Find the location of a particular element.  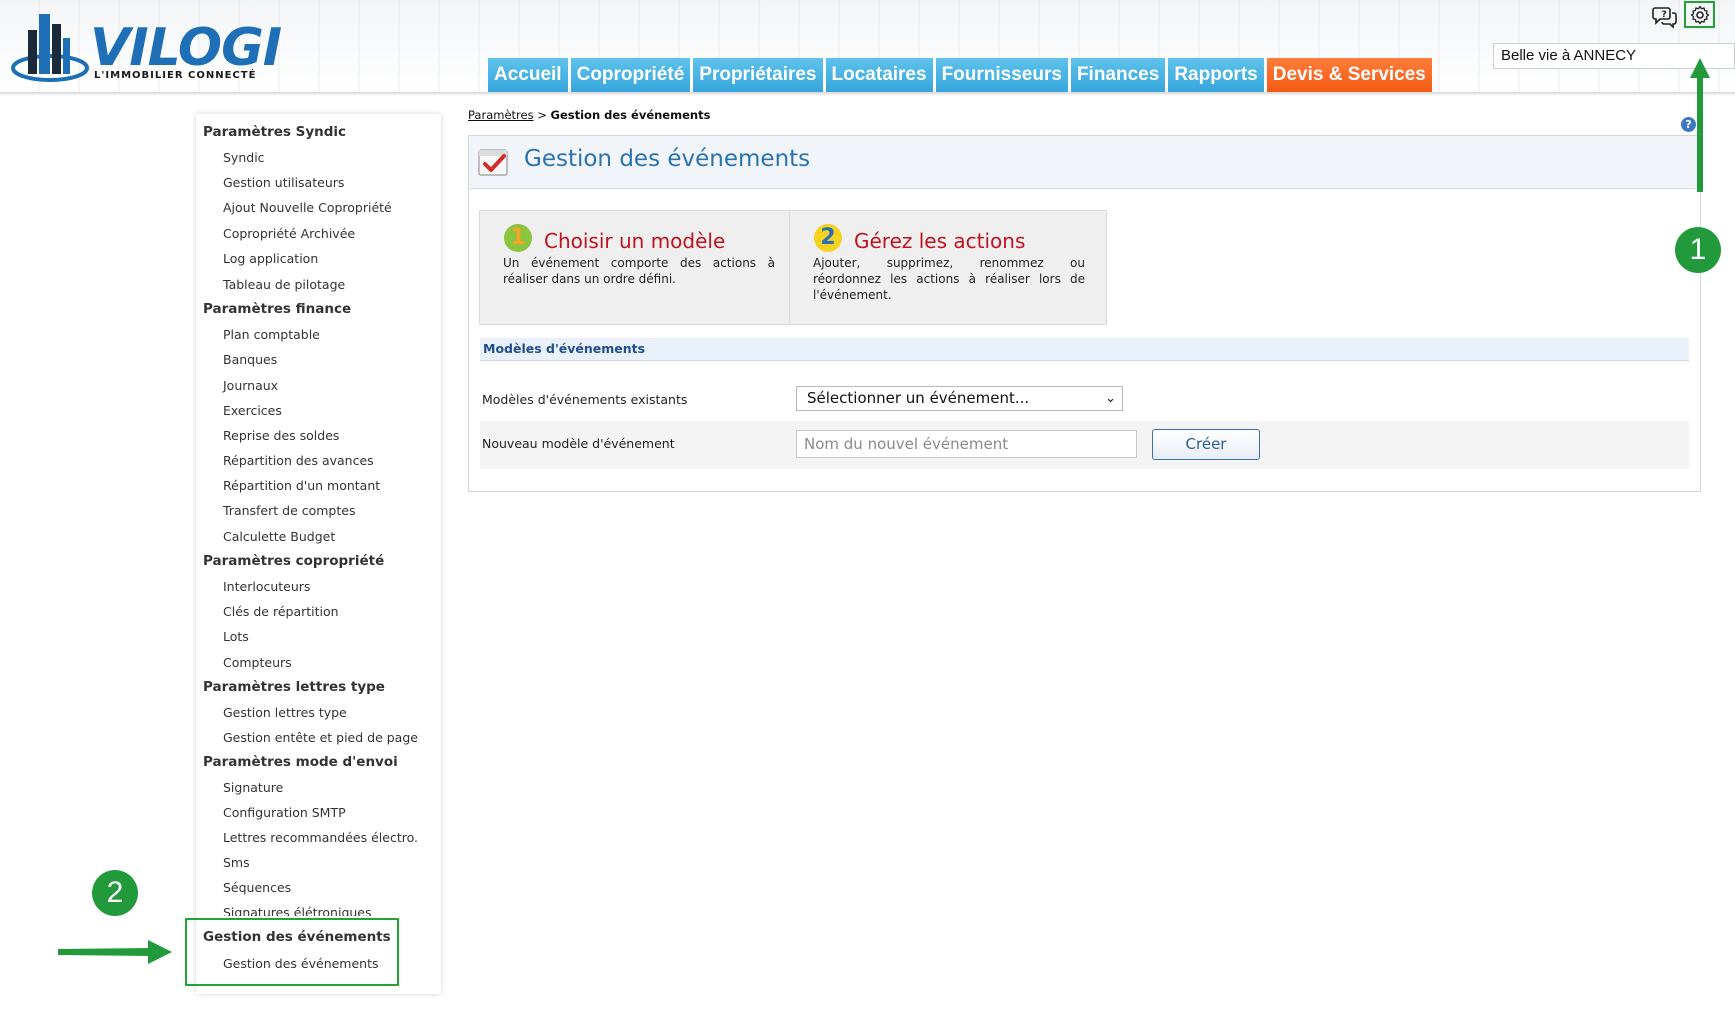

annotation-highlight-box is located at coordinates (292, 952).